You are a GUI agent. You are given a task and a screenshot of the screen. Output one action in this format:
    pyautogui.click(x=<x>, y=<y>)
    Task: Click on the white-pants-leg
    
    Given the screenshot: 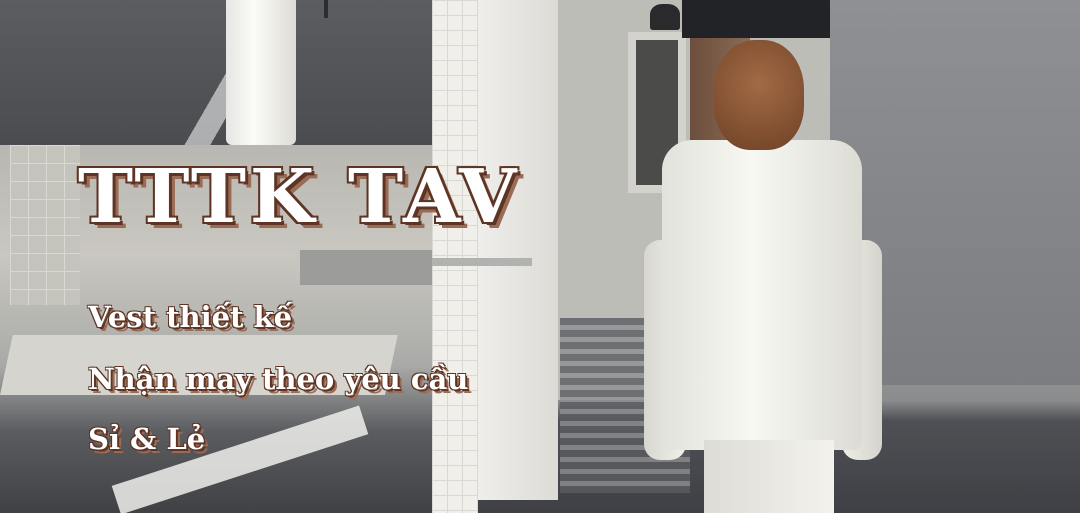 What is the action you would take?
    pyautogui.click(x=261, y=72)
    